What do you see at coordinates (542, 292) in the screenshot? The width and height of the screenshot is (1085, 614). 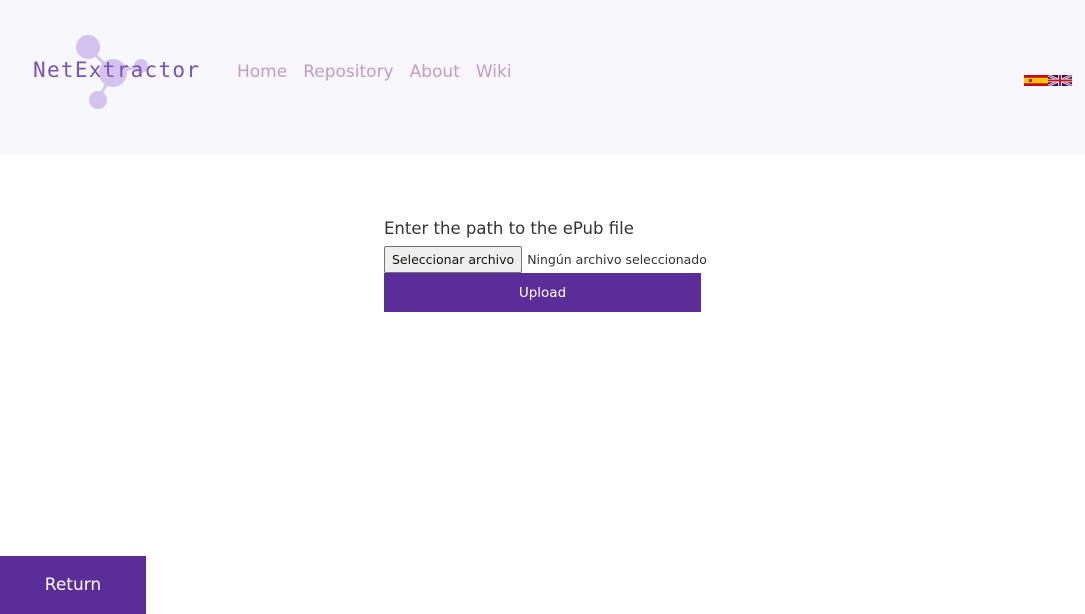 I see `upload-button: Upload` at bounding box center [542, 292].